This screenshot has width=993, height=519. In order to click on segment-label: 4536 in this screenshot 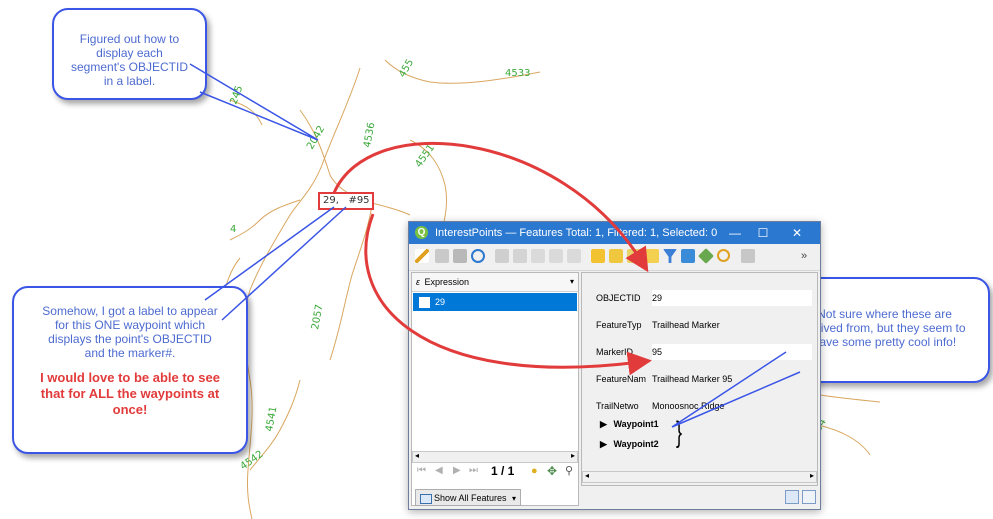, I will do `click(369, 135)`.